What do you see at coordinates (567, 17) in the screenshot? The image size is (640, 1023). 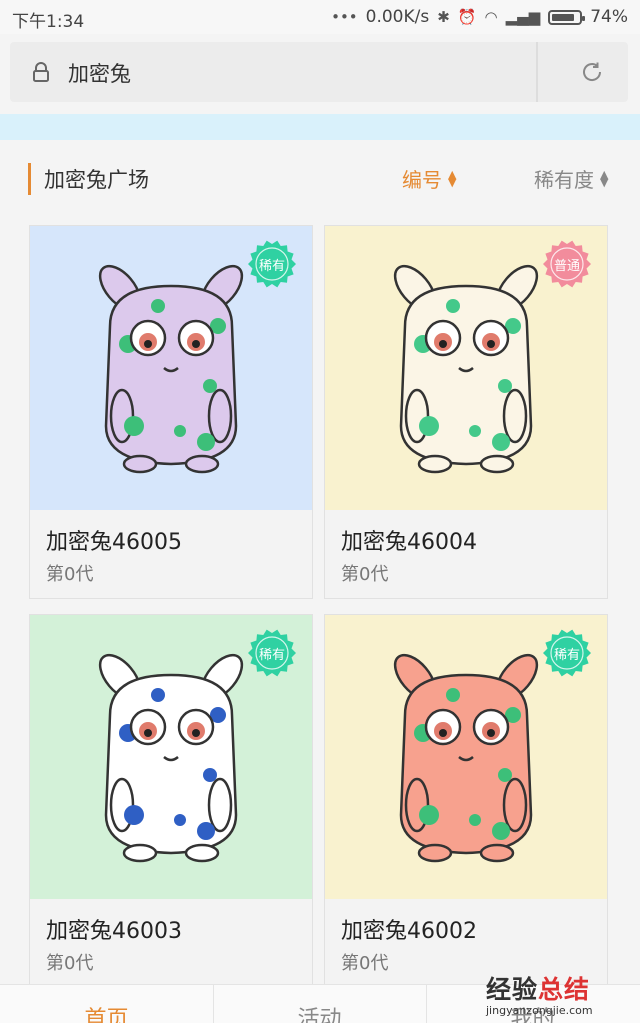 I see `battery-icon` at bounding box center [567, 17].